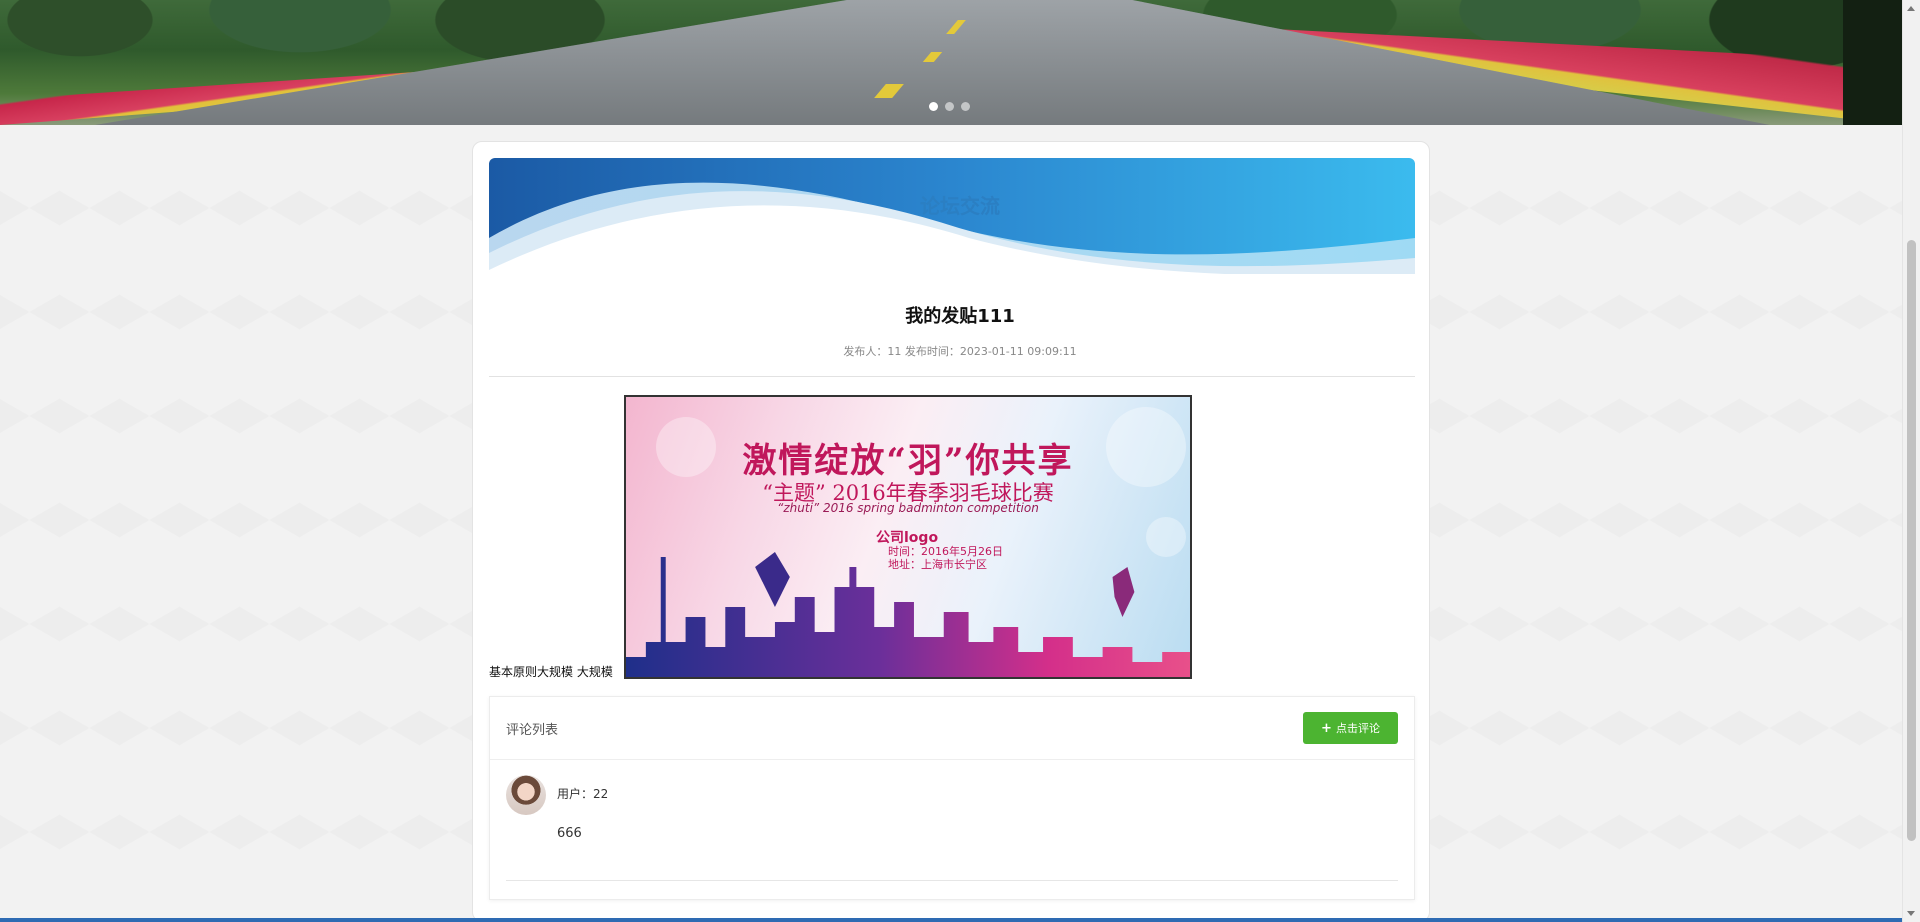 This screenshot has height=922, width=1920. I want to click on scroll-thumb, so click(1911, 540).